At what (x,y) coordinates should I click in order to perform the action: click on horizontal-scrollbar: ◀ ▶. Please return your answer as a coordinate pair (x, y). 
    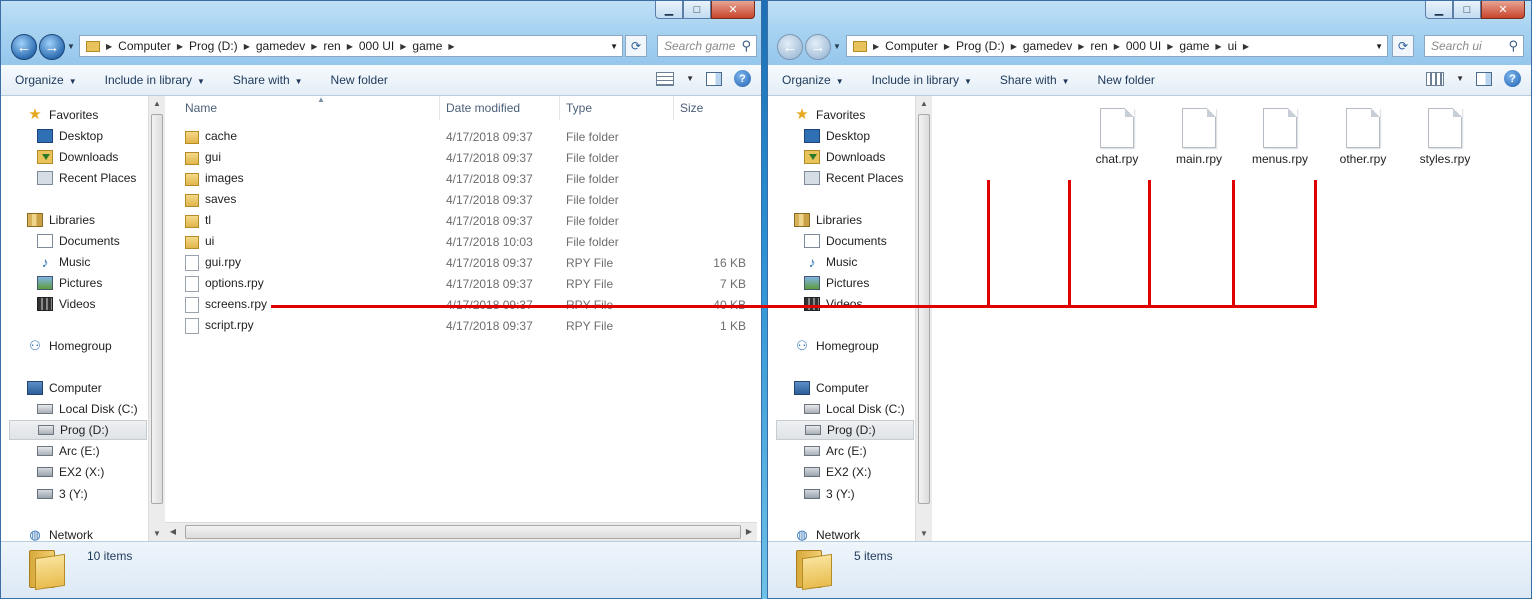
    Looking at the image, I should click on (461, 531).